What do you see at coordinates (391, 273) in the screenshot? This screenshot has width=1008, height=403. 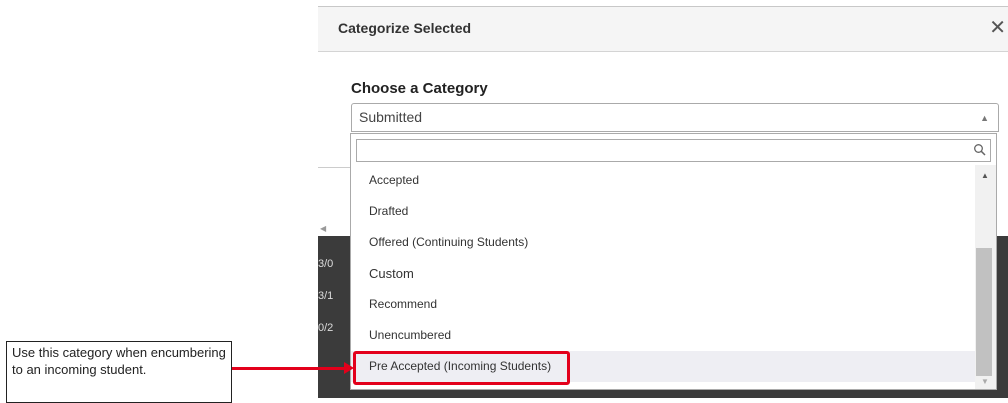 I see `option-group-custom: Custom` at bounding box center [391, 273].